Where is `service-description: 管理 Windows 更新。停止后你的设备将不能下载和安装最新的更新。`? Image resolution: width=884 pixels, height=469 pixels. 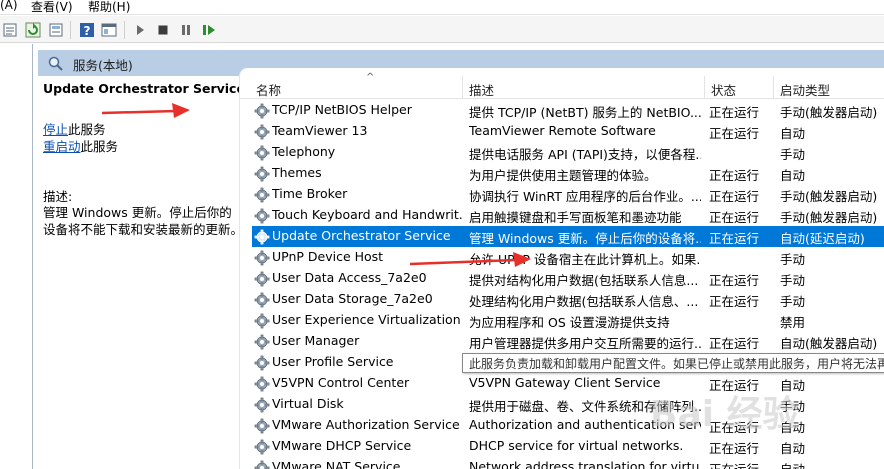 service-description: 管理 Windows 更新。停止后你的设备将不能下载和安装最新的更新。 is located at coordinates (143, 221).